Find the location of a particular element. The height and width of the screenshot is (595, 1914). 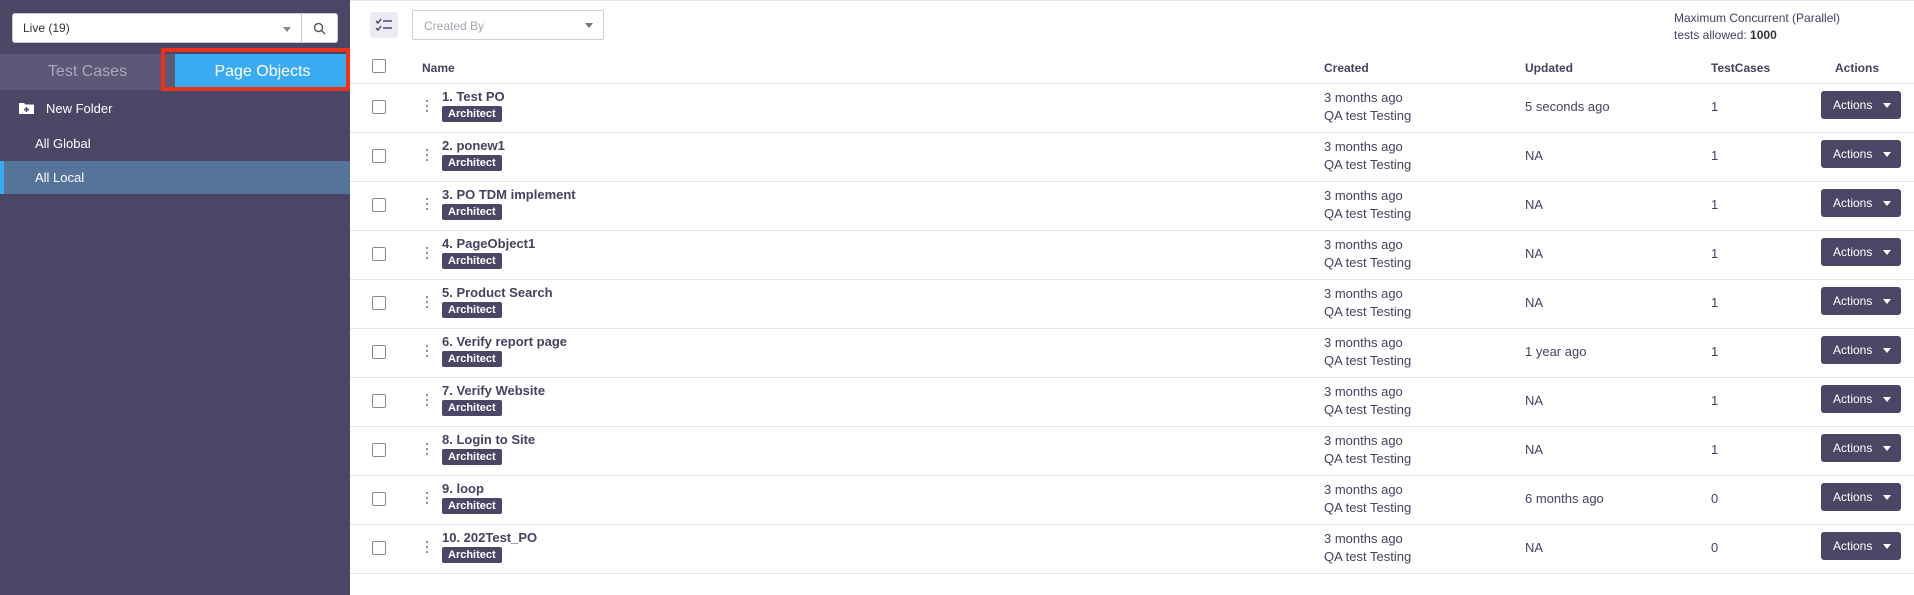

bulk-select-button is located at coordinates (384, 25).